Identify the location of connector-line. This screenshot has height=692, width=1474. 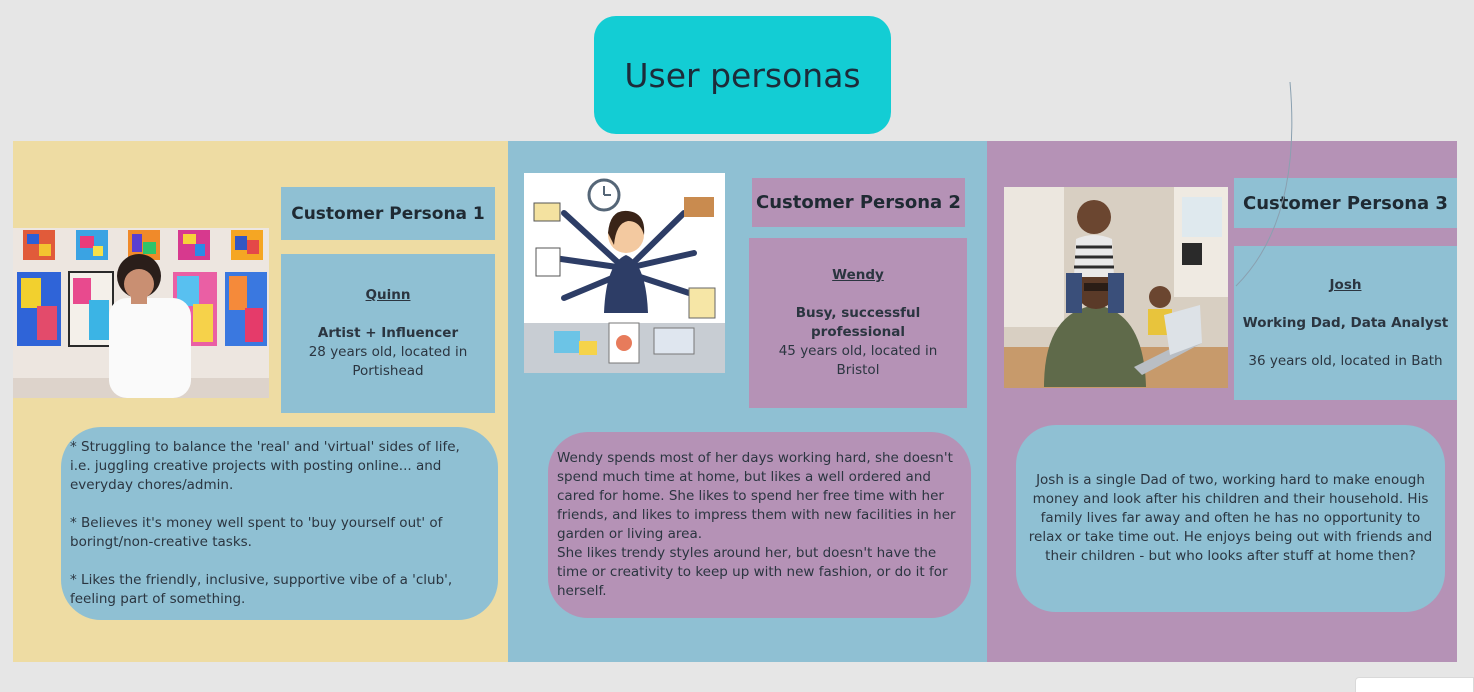
(1264, 184).